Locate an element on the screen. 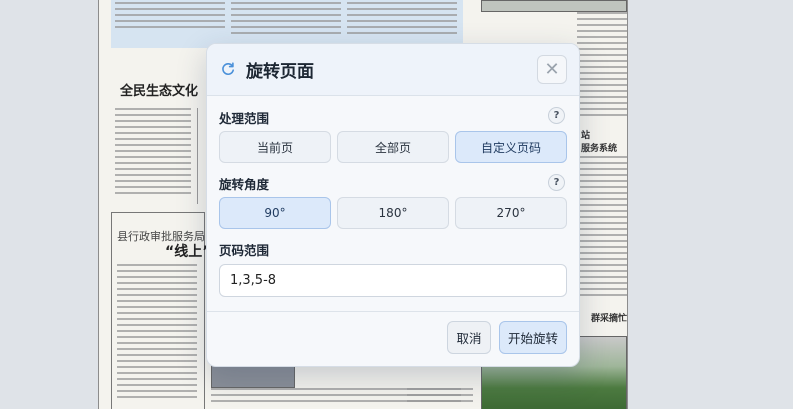 This screenshot has width=793, height=409. footer-divider is located at coordinates (393, 311).